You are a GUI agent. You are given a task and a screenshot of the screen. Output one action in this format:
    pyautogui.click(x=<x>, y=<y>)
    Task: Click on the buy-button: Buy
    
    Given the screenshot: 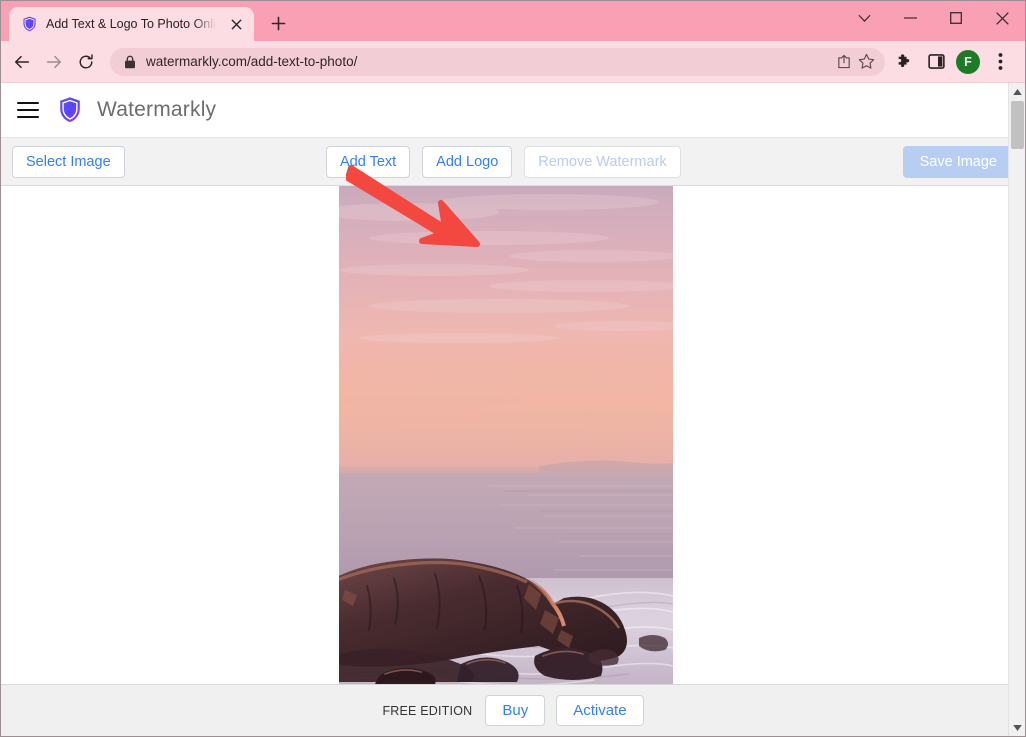 What is the action you would take?
    pyautogui.click(x=515, y=710)
    